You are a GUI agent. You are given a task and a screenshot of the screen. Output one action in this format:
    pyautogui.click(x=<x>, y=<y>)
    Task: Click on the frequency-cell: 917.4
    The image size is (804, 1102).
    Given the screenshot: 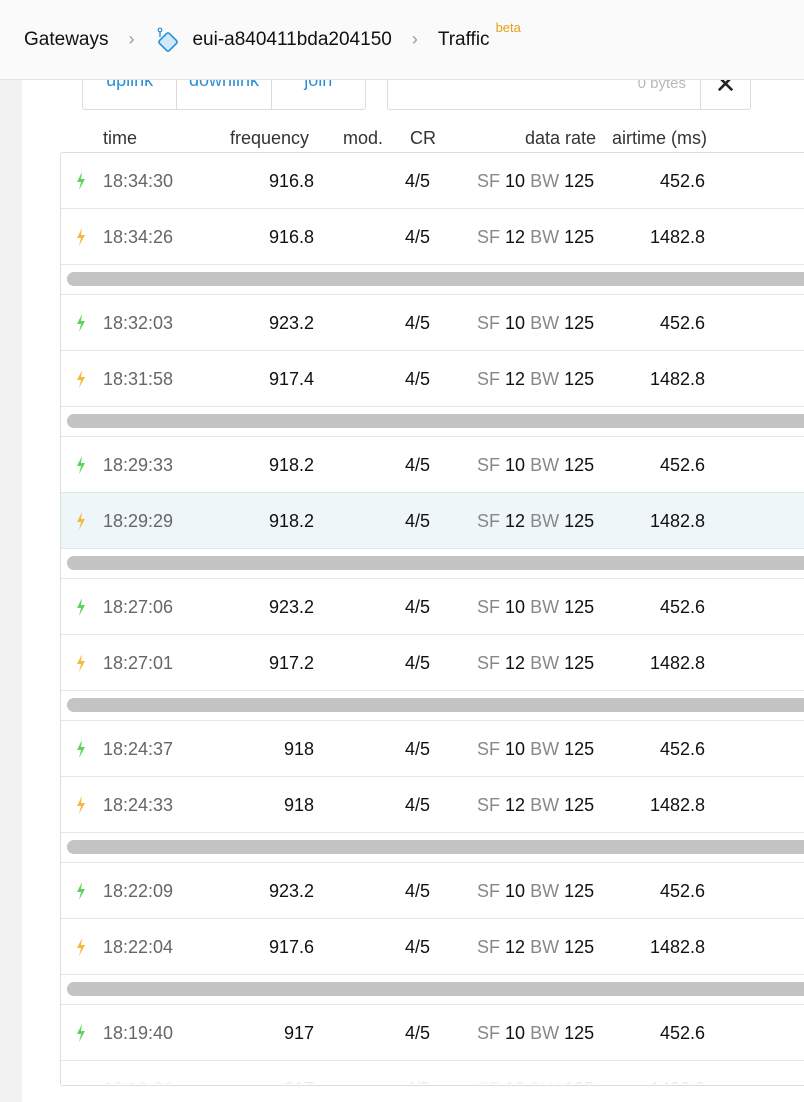 What is the action you would take?
    pyautogui.click(x=291, y=379)
    